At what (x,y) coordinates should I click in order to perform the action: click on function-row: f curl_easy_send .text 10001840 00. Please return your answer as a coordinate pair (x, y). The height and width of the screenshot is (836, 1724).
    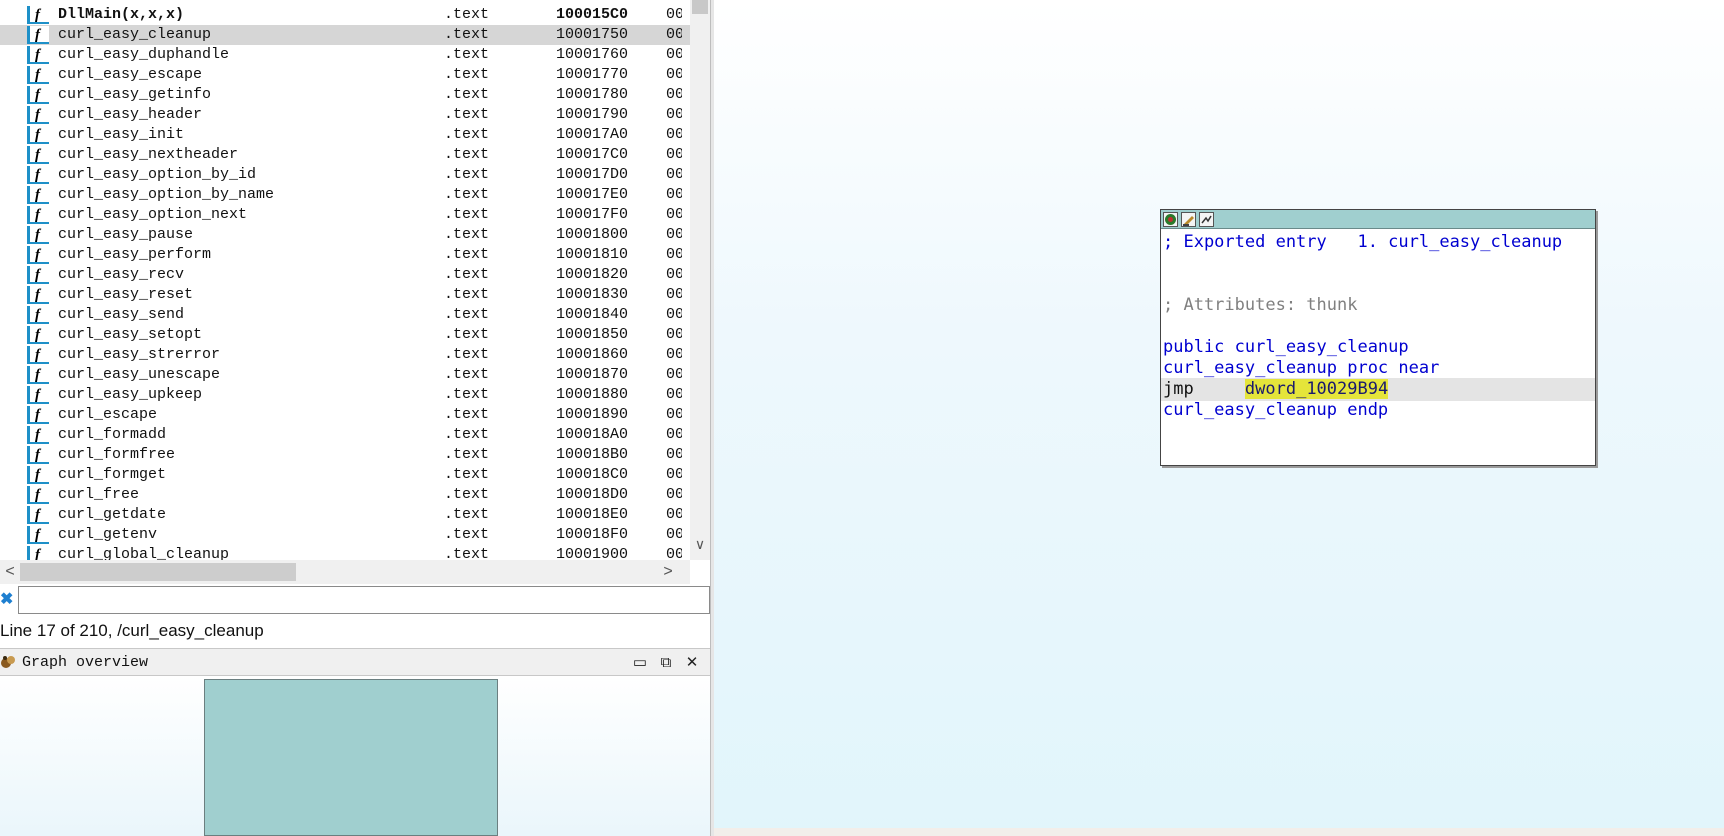
    Looking at the image, I should click on (345, 315).